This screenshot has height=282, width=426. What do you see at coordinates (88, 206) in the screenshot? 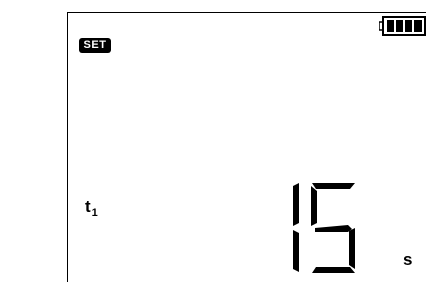
I see `parameter-symbol: t` at bounding box center [88, 206].